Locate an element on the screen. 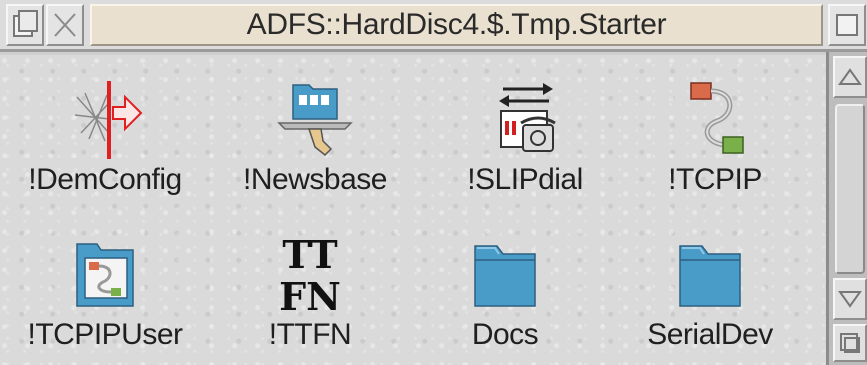  file-item-serialdev: SerialDev is located at coordinates (710, 297).